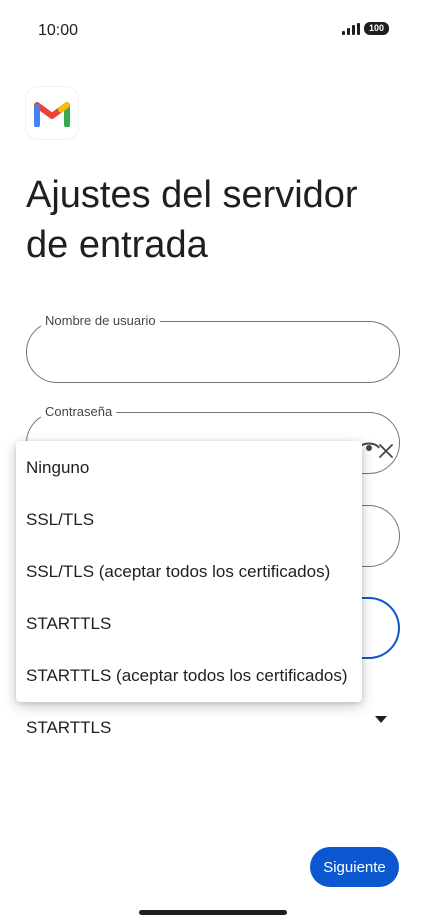 This screenshot has width=425, height=923. What do you see at coordinates (354, 867) in the screenshot?
I see `next-button: Siguiente` at bounding box center [354, 867].